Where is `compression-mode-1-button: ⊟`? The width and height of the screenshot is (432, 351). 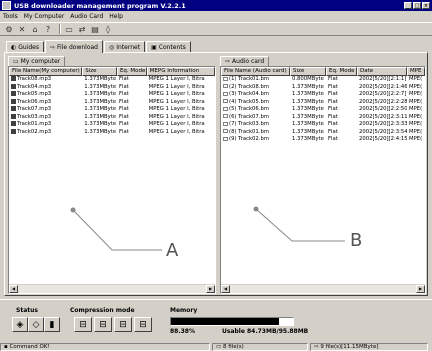
compression-mode-1-button: ⊟ is located at coordinates (83, 324).